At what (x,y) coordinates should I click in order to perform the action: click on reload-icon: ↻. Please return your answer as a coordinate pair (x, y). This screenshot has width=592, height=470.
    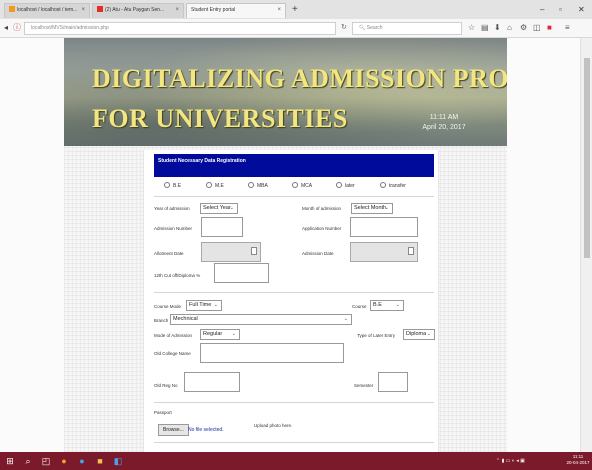
    Looking at the image, I should click on (344, 27).